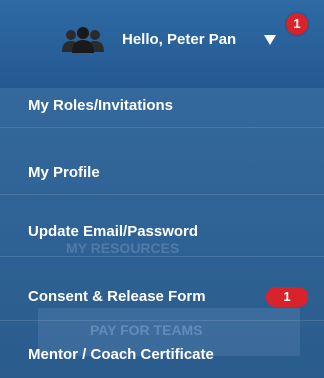 The width and height of the screenshot is (324, 378). I want to click on menu-item-update-email-password: Update Email/Password, so click(162, 232).